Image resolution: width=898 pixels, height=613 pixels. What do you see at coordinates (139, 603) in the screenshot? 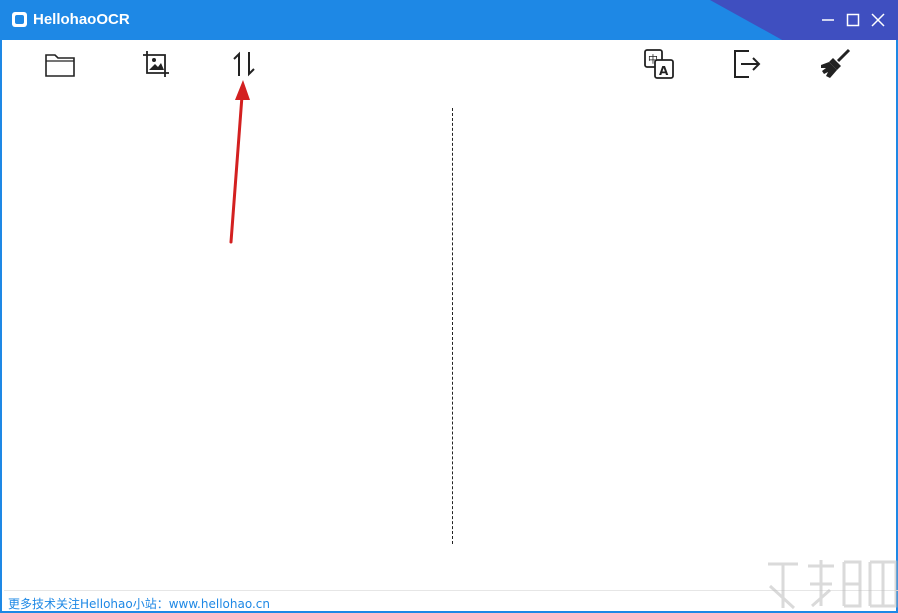
I see `status-link-text: 更多技术关注Hellohao小站：www.hellohao.cn` at bounding box center [139, 603].